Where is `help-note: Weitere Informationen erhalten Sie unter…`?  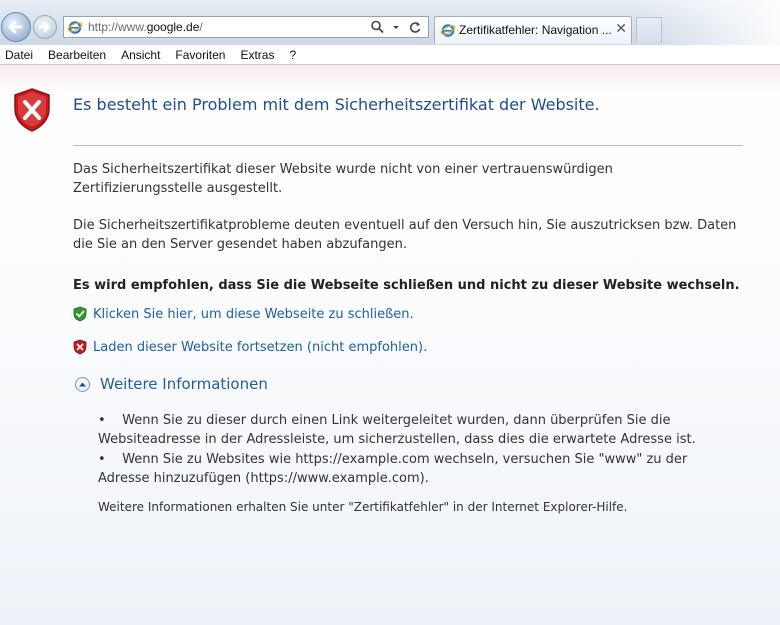
help-note: Weitere Informationen erhalten Sie unter… is located at coordinates (363, 507).